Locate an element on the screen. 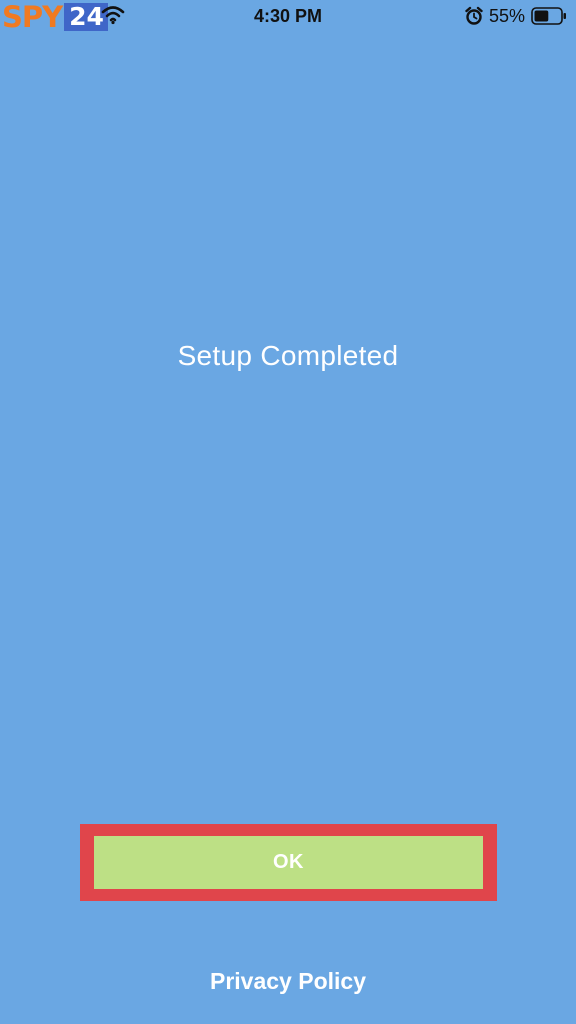  ok-button: OK is located at coordinates (288, 862).